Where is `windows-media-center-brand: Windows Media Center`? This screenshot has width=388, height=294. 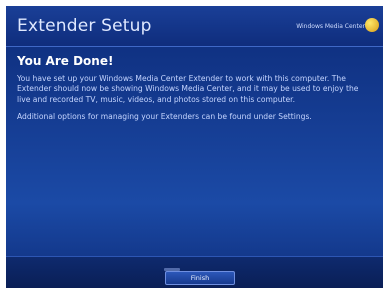
windows-media-center-brand: Windows Media Center is located at coordinates (330, 26).